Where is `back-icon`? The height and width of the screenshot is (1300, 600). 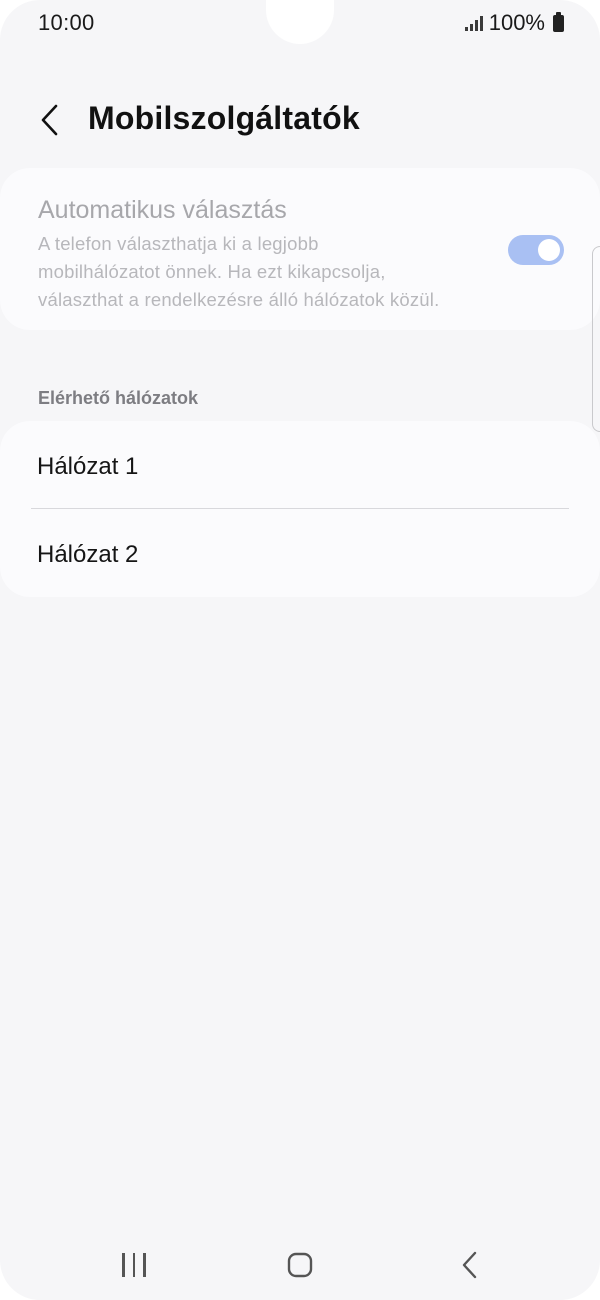
back-icon is located at coordinates (469, 1265).